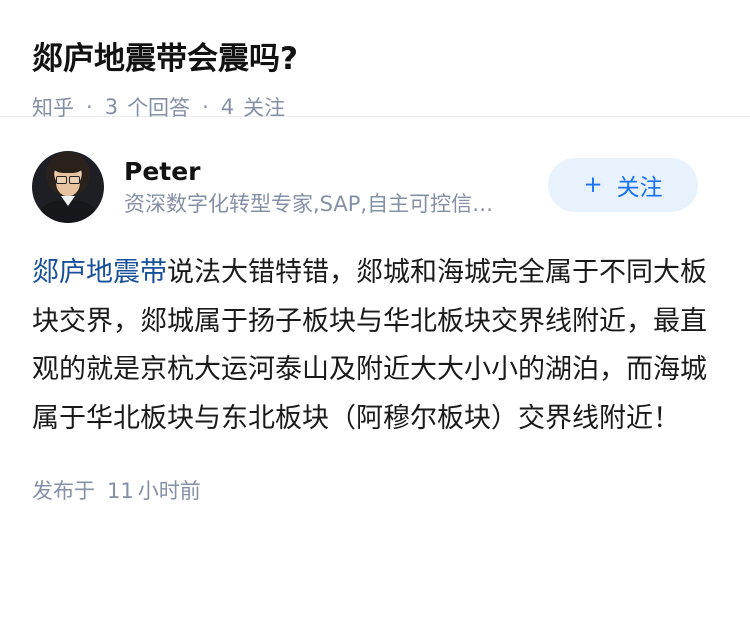 This screenshot has width=750, height=630. I want to click on avatar, so click(68, 187).